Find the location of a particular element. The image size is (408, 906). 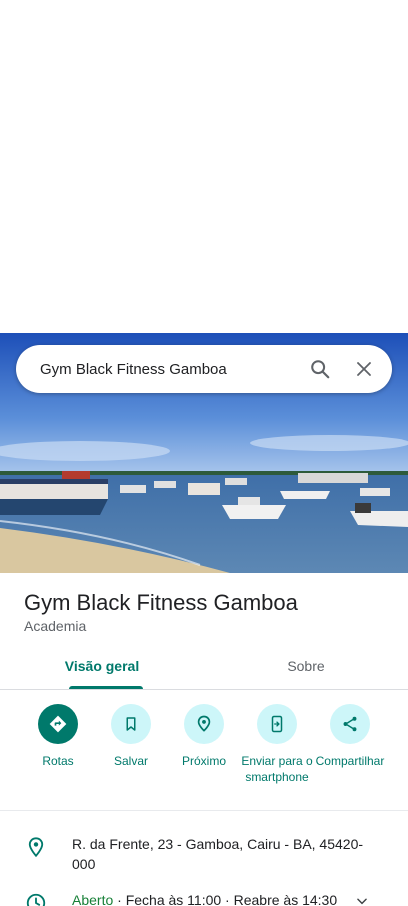

open-status: Aberto is located at coordinates (93, 899).